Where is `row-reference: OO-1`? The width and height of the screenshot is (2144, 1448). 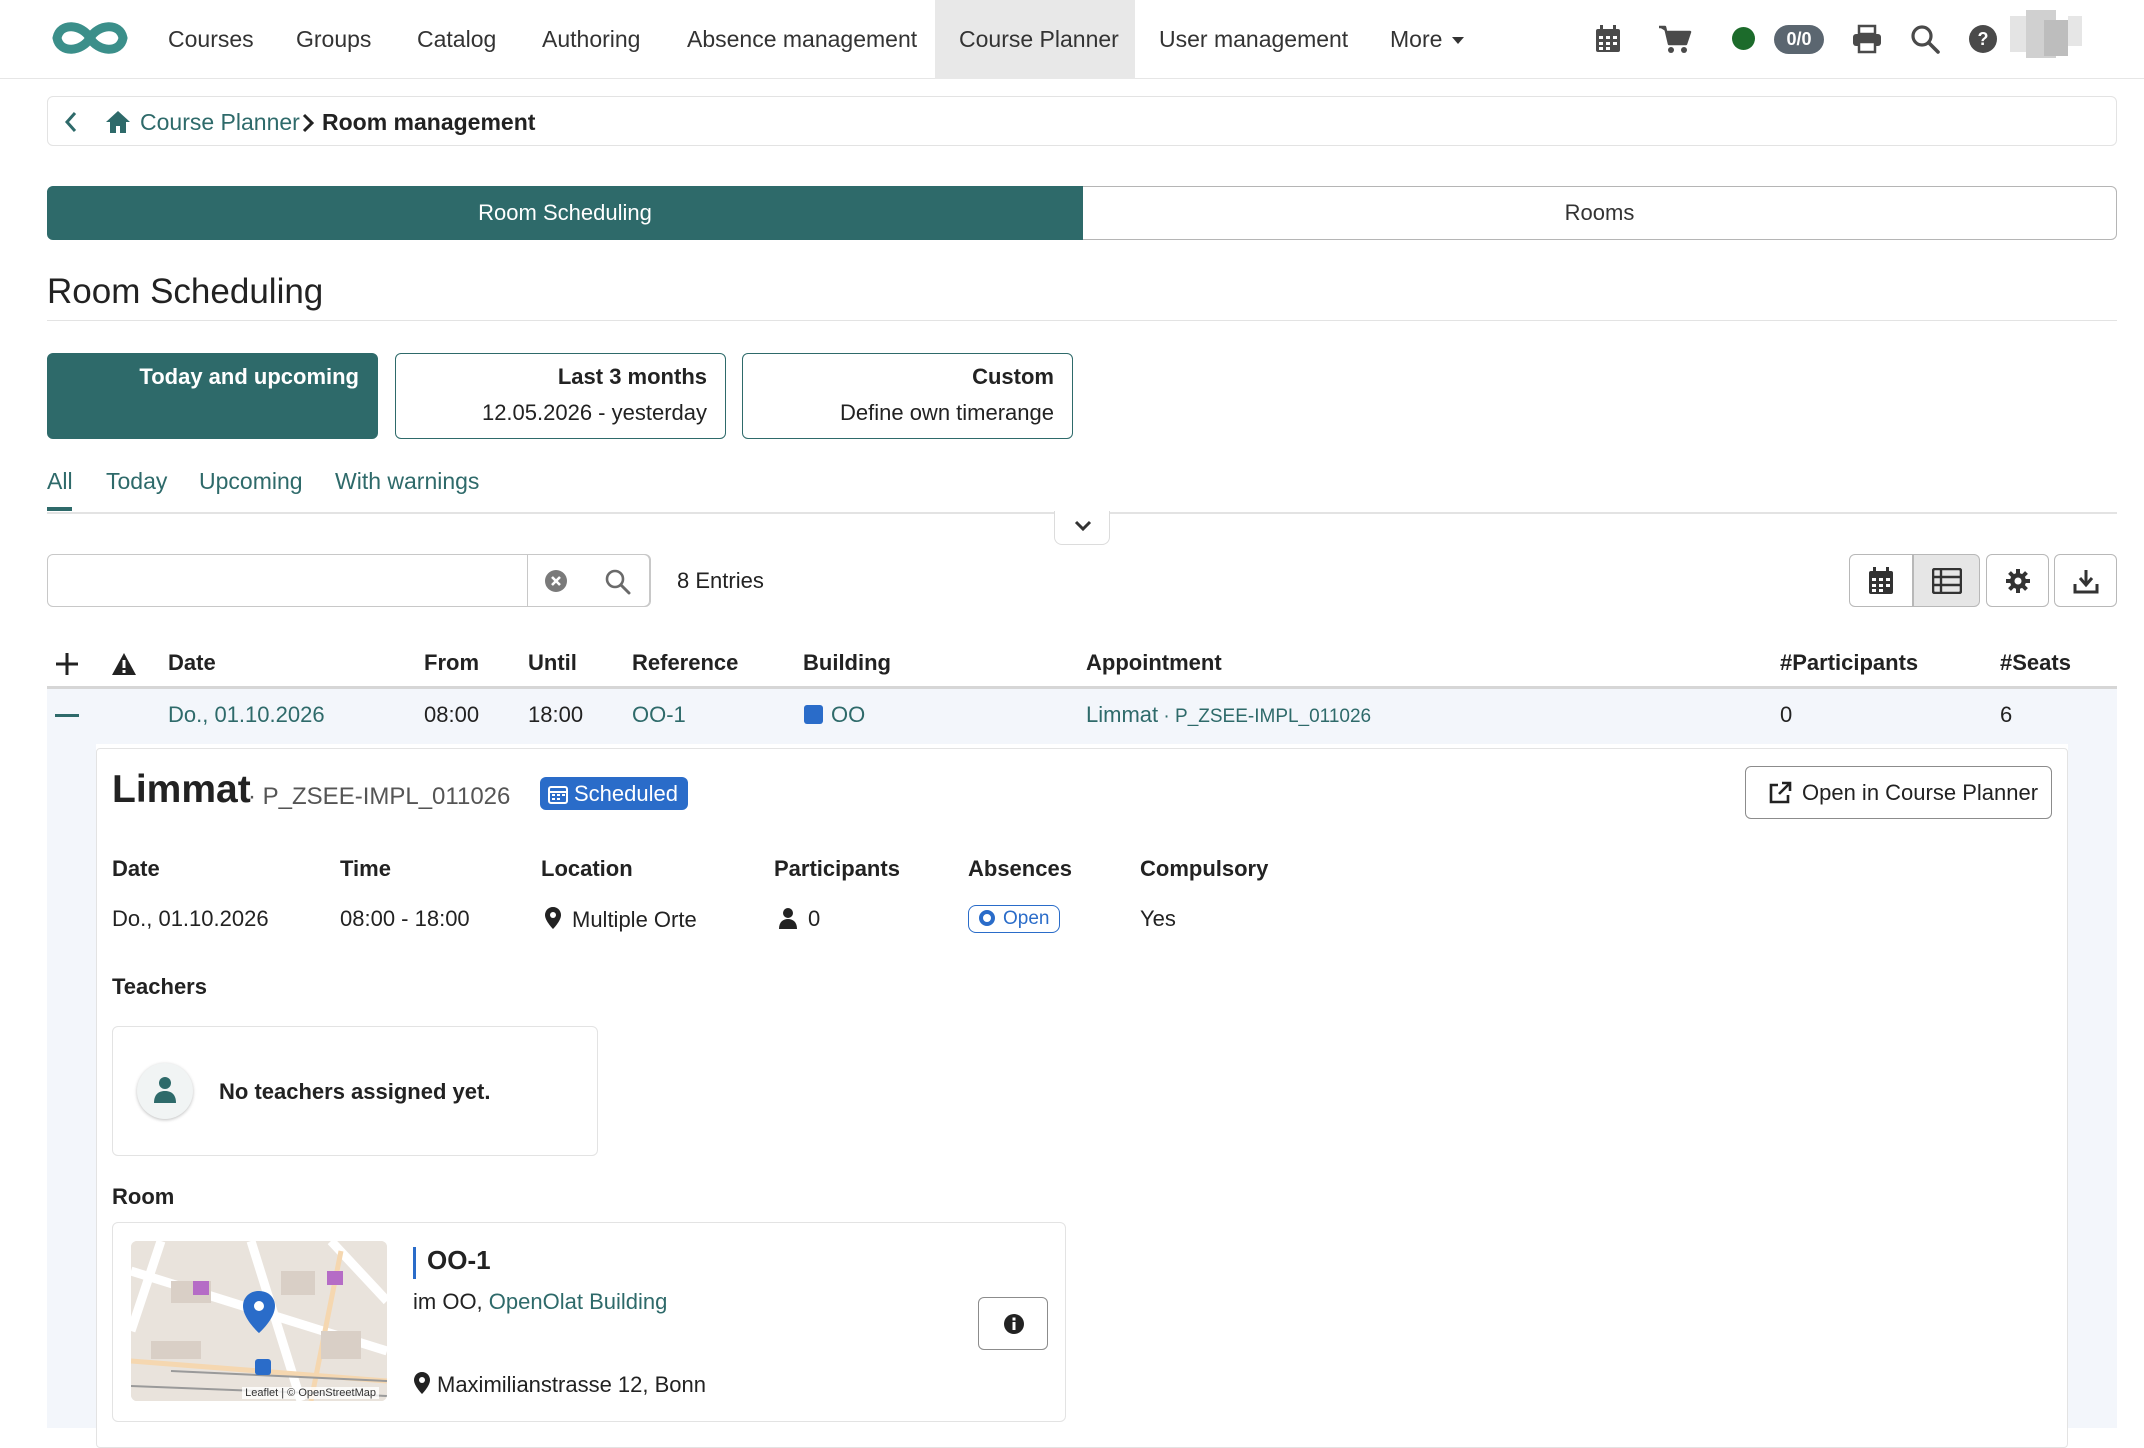 row-reference: OO-1 is located at coordinates (659, 715).